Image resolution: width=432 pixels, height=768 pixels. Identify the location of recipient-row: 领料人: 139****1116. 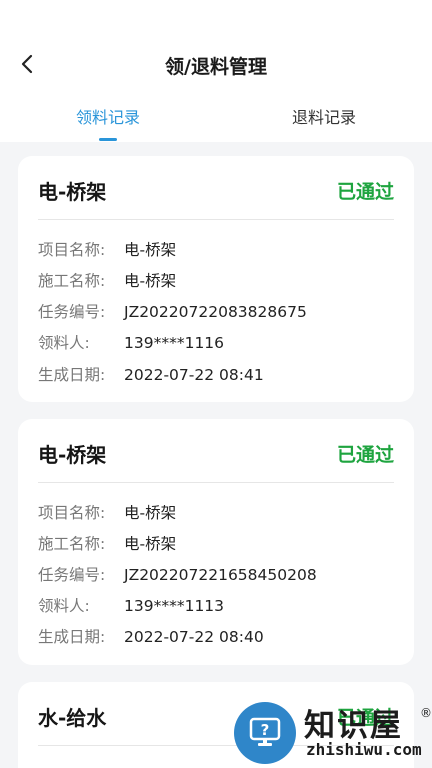
(131, 343).